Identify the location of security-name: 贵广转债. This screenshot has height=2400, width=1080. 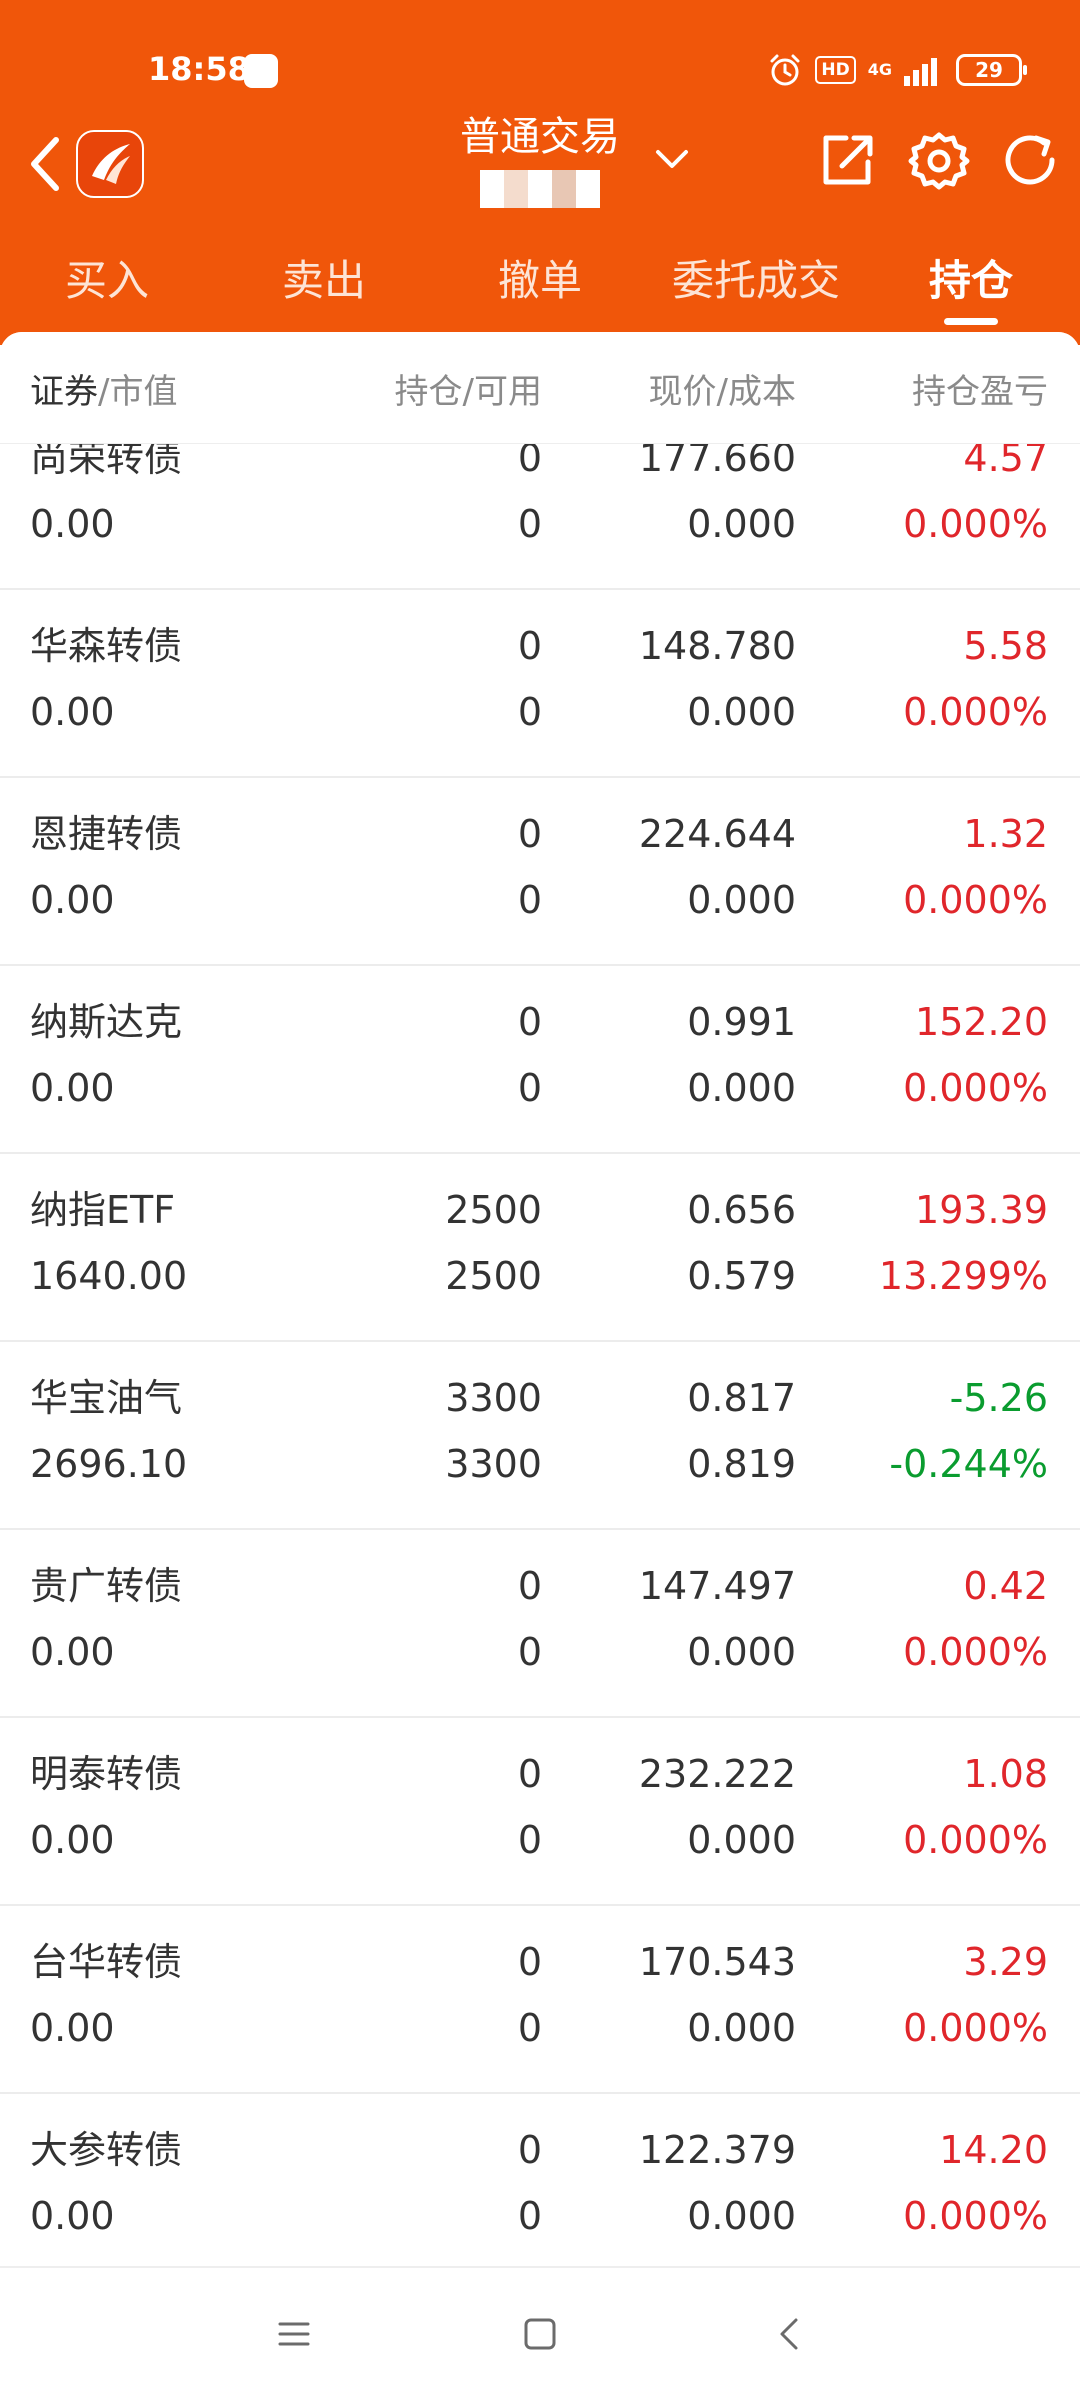
(106, 1586).